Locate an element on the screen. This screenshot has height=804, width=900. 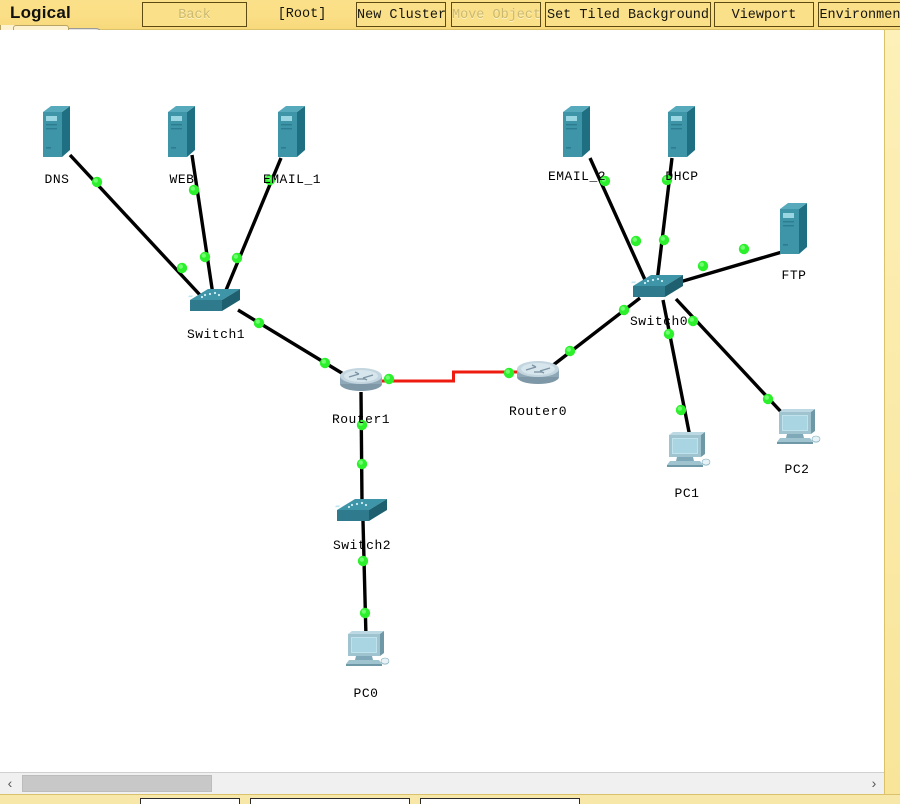
device-label-switch0: Switch0 is located at coordinates (659, 321).